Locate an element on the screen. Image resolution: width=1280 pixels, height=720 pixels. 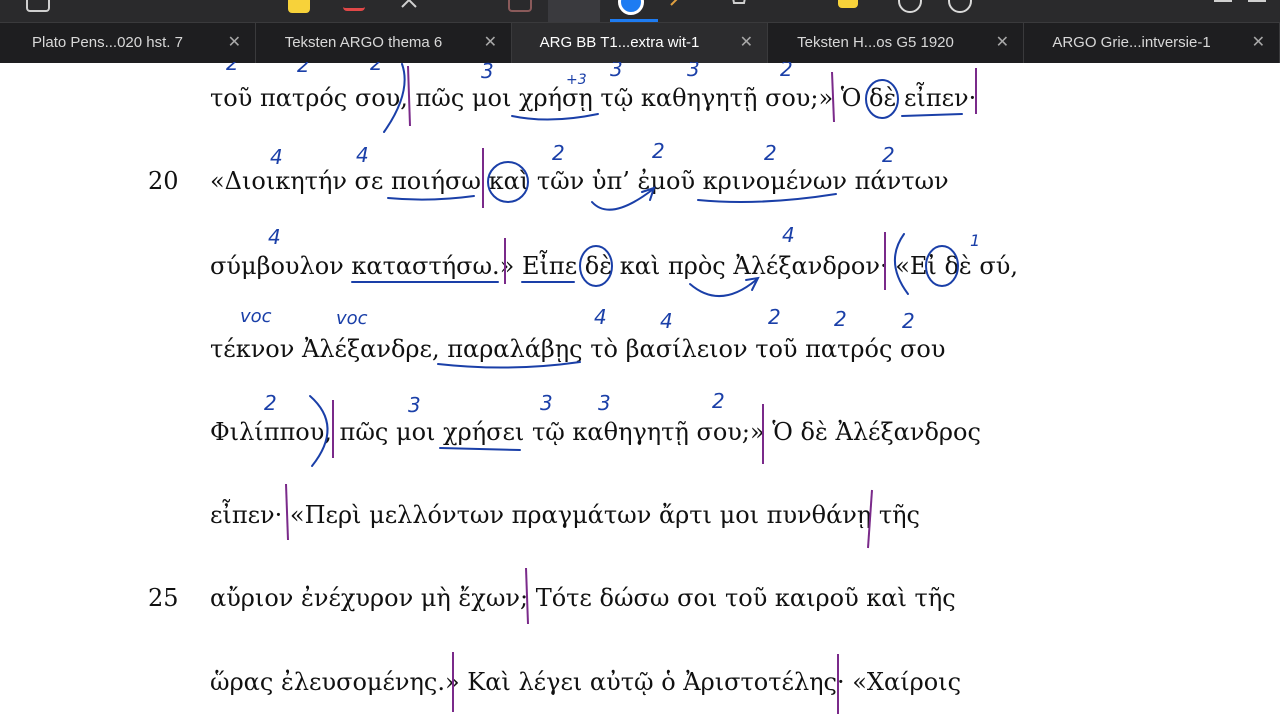
share-icon is located at coordinates (1223, 6).